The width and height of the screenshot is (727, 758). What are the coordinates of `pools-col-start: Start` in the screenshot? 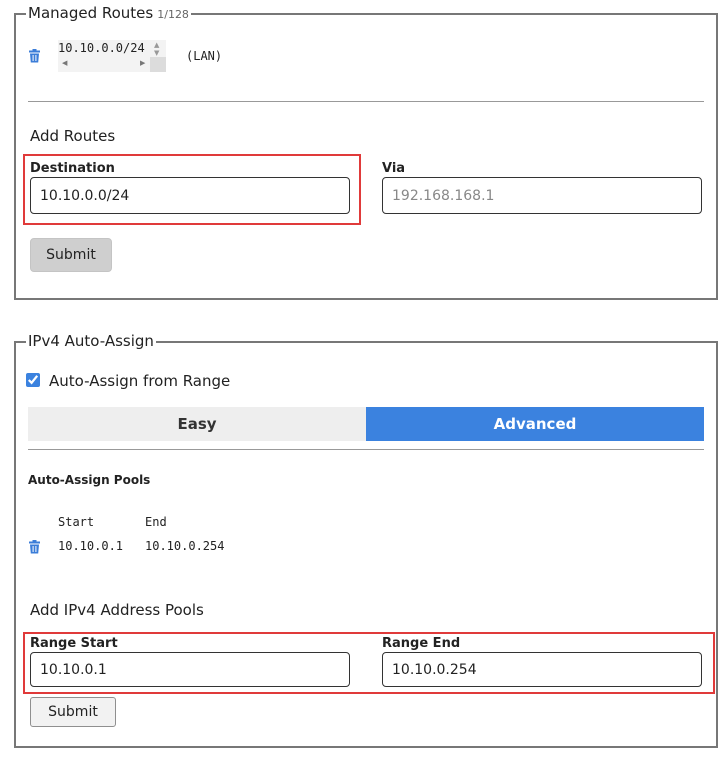 It's located at (76, 522).